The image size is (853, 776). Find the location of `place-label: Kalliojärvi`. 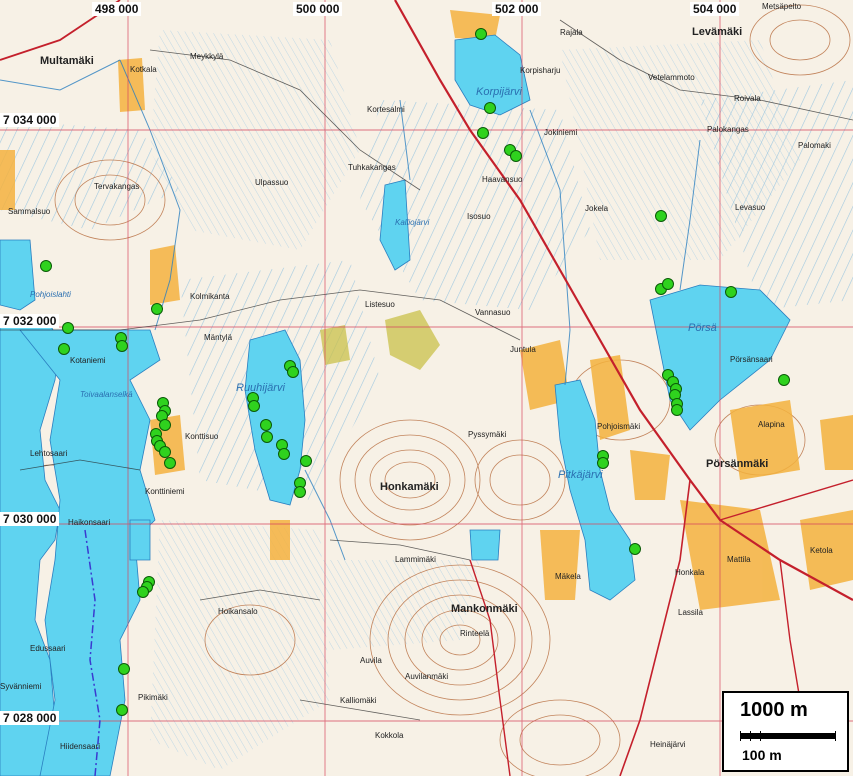

place-label: Kalliojärvi is located at coordinates (412, 222).